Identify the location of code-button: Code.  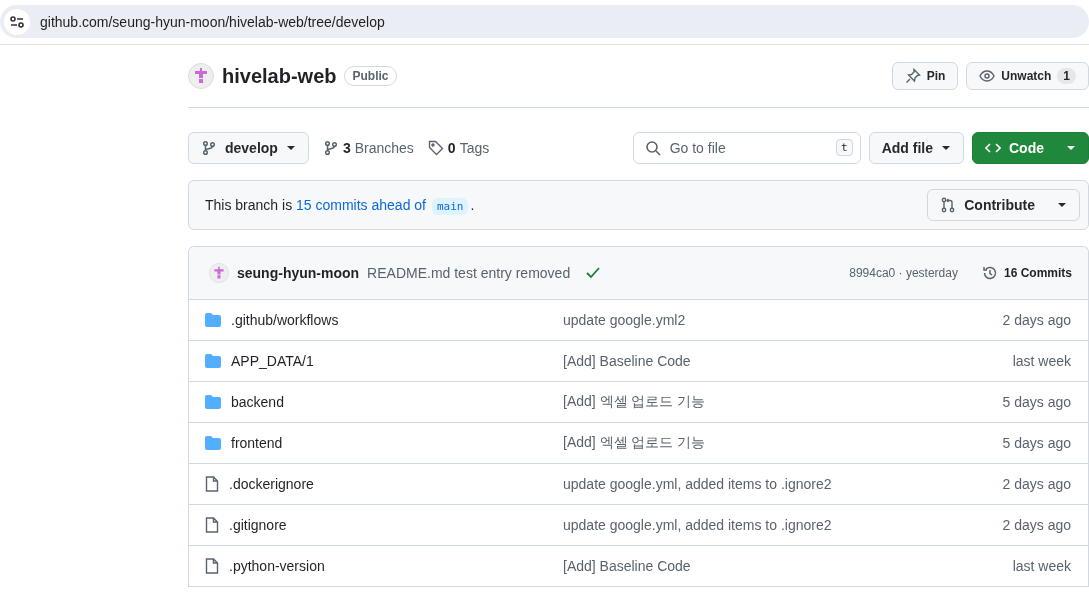
(1030, 148).